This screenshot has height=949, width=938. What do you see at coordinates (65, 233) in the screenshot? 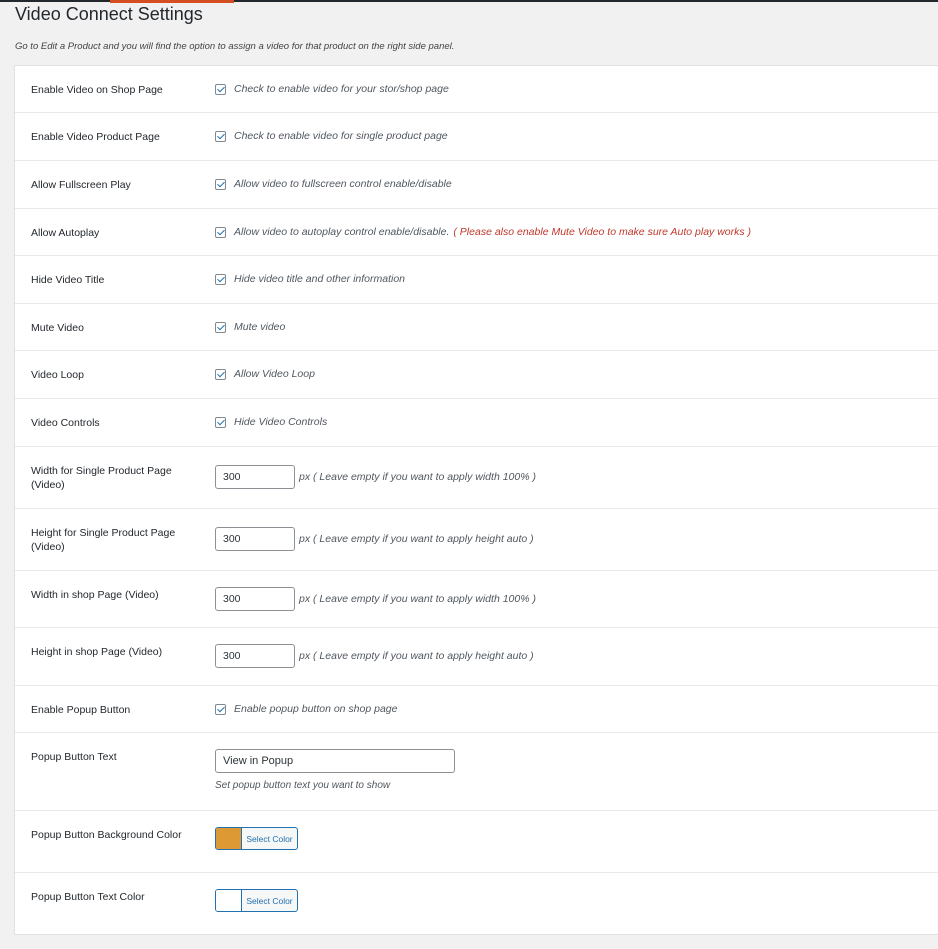
I see `setting-label: Allow Autoplay` at bounding box center [65, 233].